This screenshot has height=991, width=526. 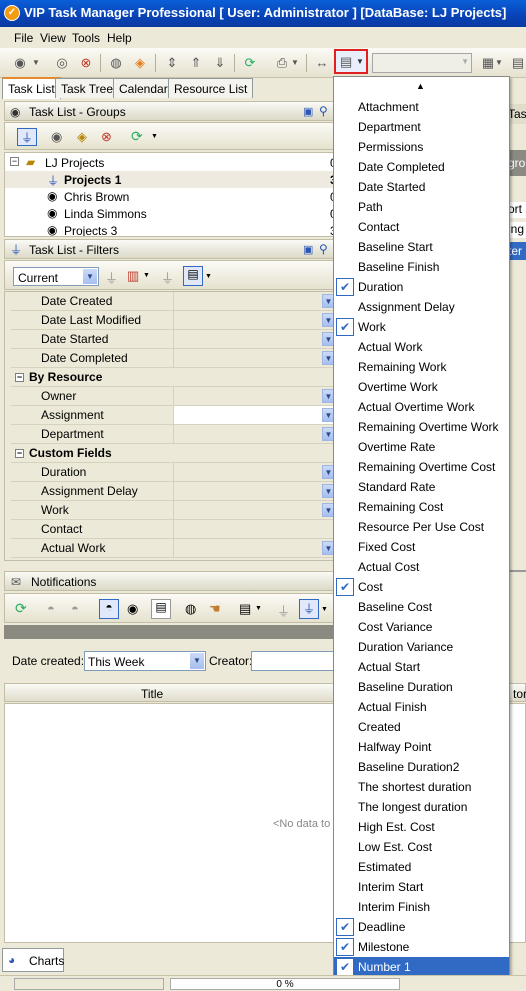 What do you see at coordinates (190, 609) in the screenshot?
I see `properties-icon: ◍` at bounding box center [190, 609].